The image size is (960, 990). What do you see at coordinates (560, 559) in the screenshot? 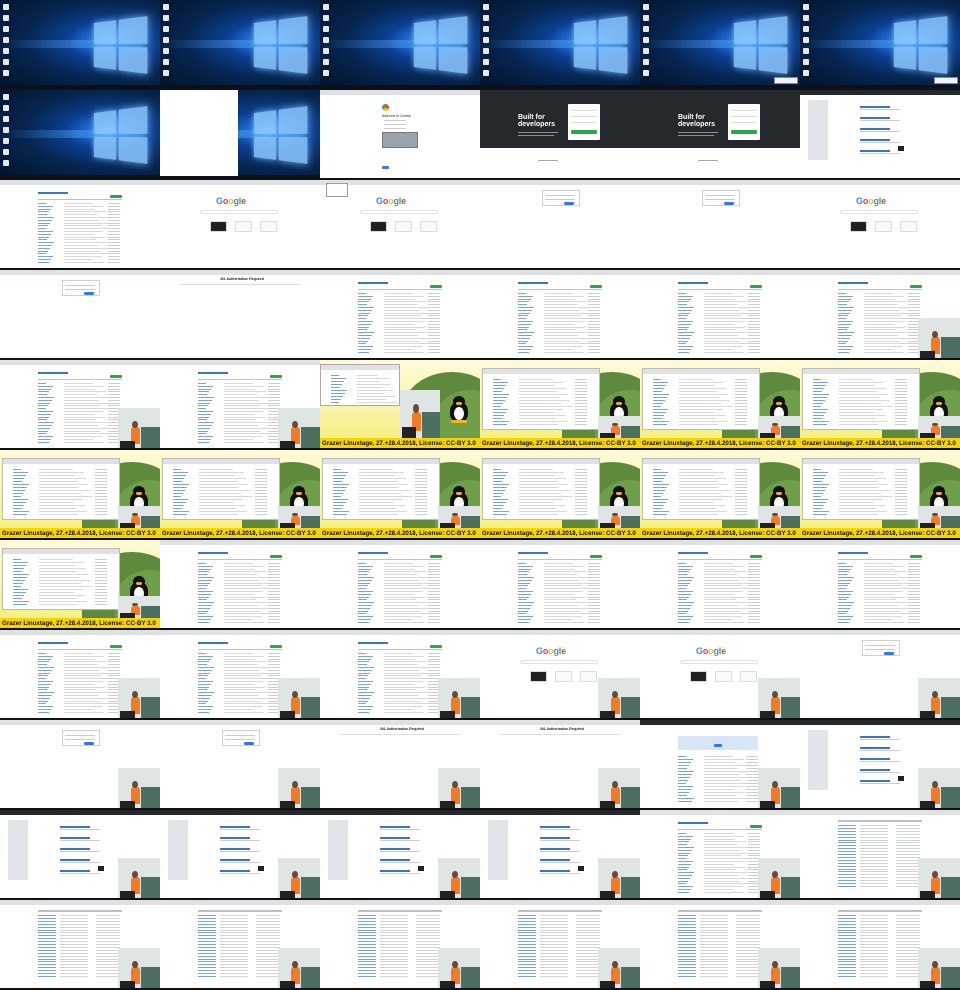
I see `commit-bar` at bounding box center [560, 559].